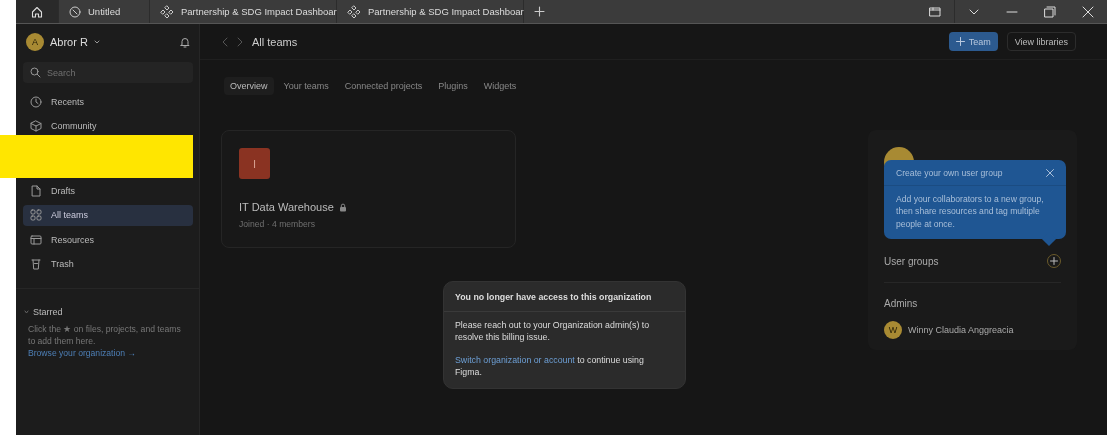  Describe the element at coordinates (564, 297) in the screenshot. I see `dialog-title: You no longer have access to this organization` at that location.